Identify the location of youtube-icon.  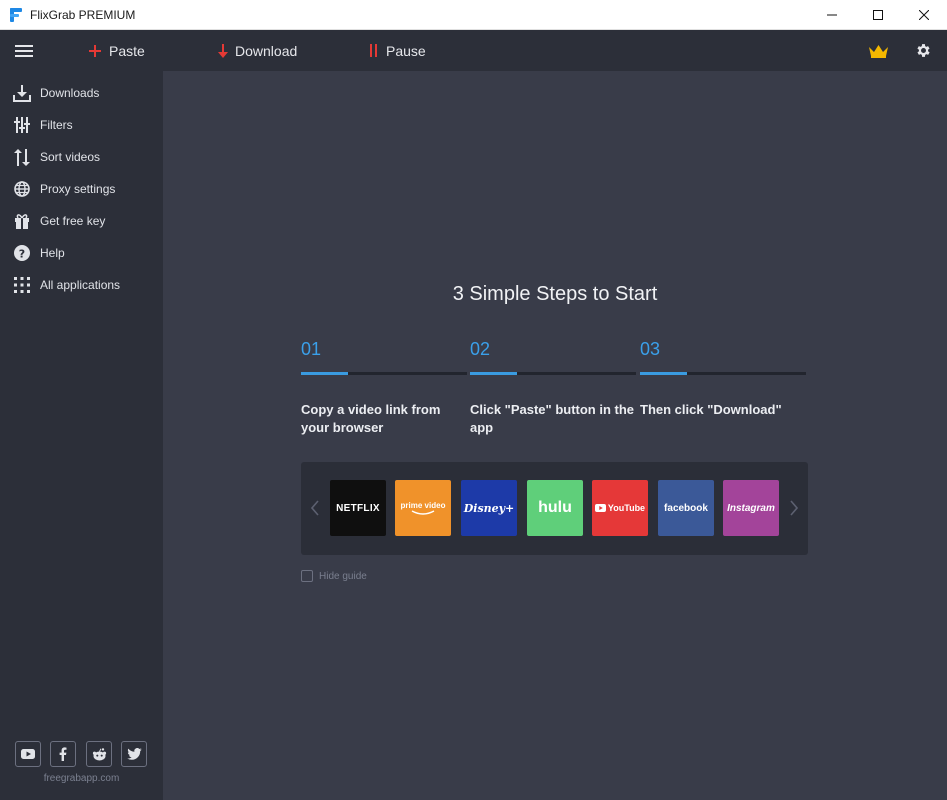
(28, 754).